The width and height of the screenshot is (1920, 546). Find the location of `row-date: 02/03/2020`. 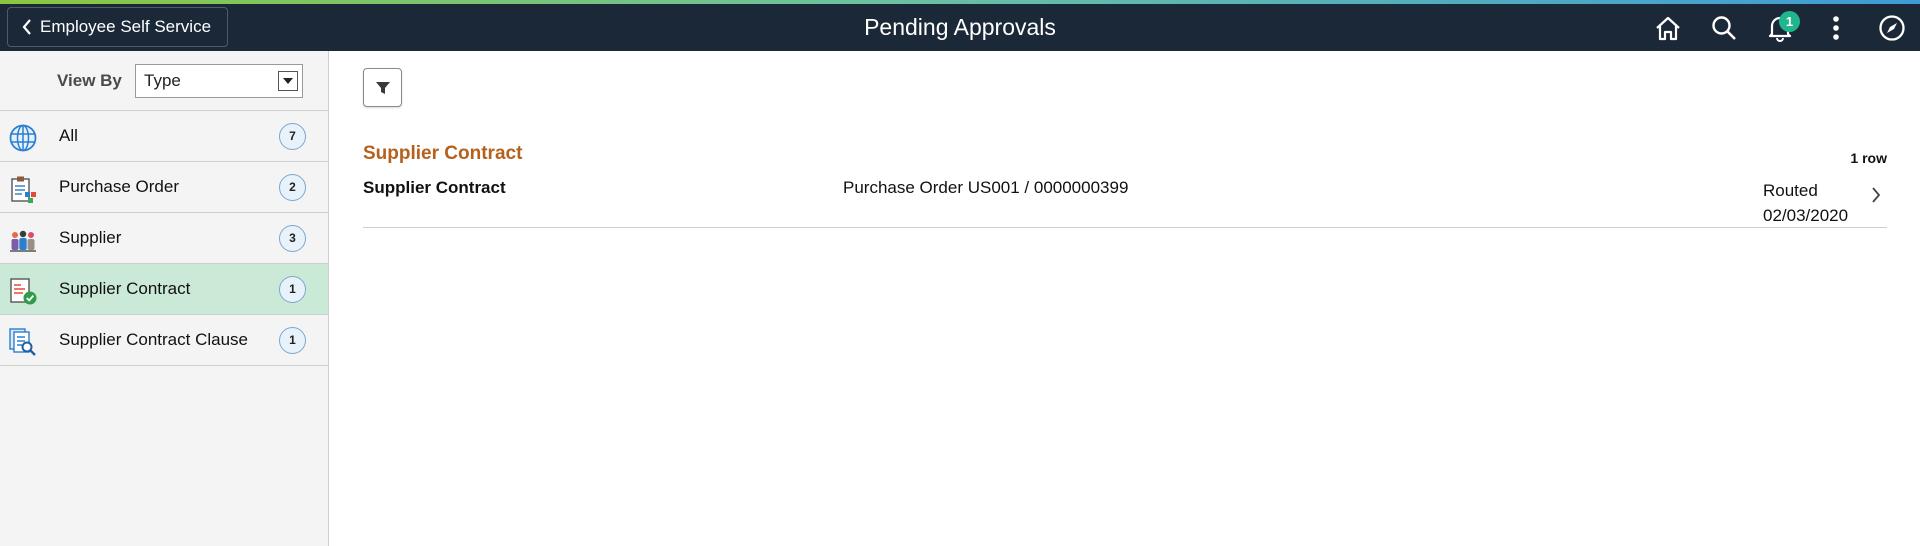

row-date: 02/03/2020 is located at coordinates (1806, 215).